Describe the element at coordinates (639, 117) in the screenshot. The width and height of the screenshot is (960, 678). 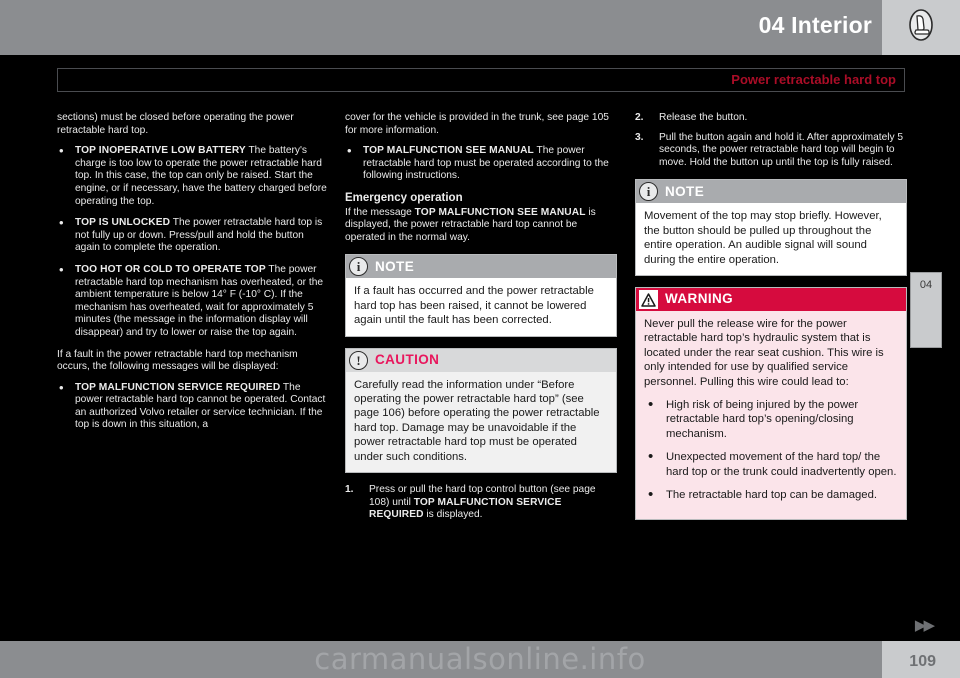
I see `step-number: 2.` at that location.